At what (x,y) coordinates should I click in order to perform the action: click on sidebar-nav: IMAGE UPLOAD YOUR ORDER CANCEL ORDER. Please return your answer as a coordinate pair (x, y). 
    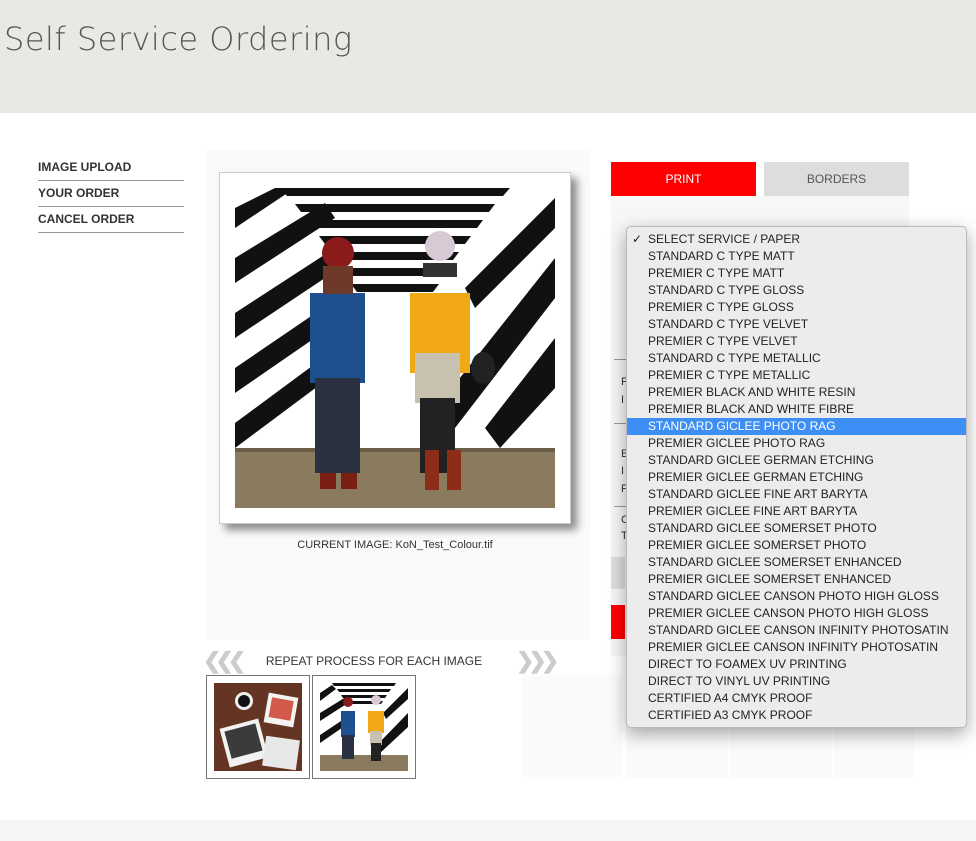
    Looking at the image, I should click on (111, 194).